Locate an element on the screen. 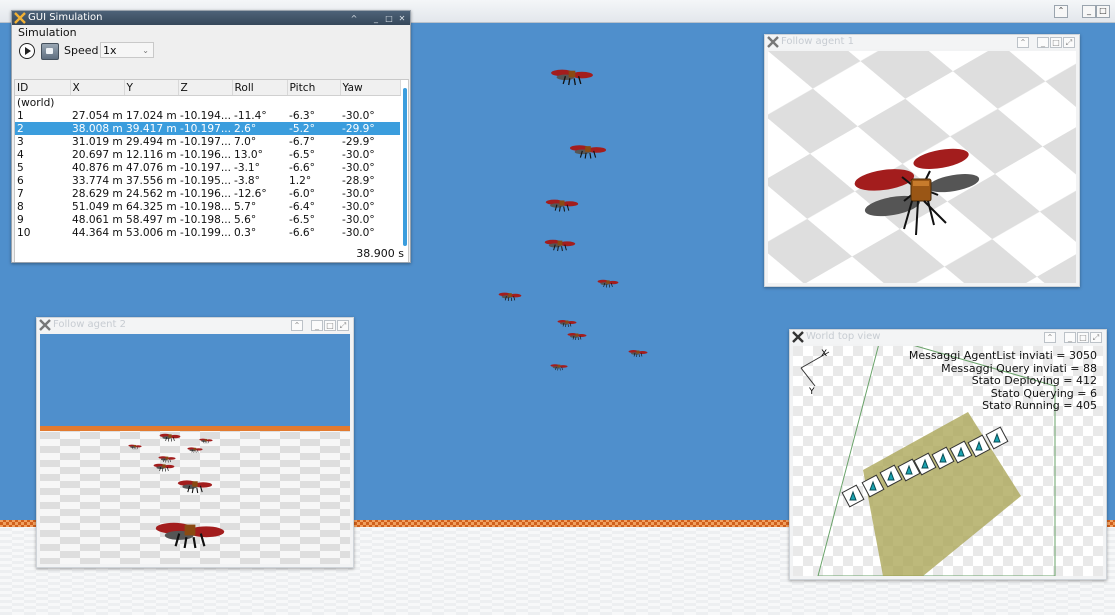 The width and height of the screenshot is (1115, 615). table-cell: 24.562 m is located at coordinates (151, 193).